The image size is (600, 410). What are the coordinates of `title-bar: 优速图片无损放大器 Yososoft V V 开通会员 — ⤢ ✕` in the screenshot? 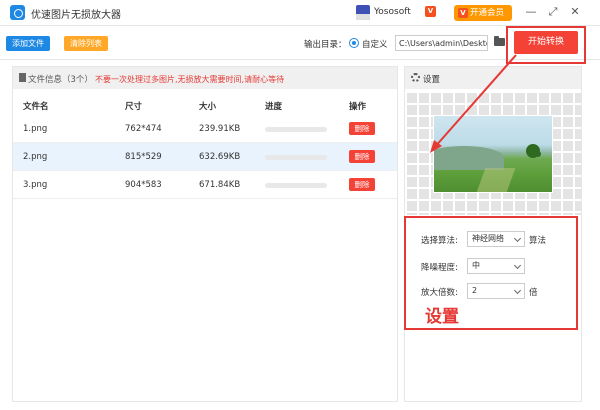 It's located at (300, 13).